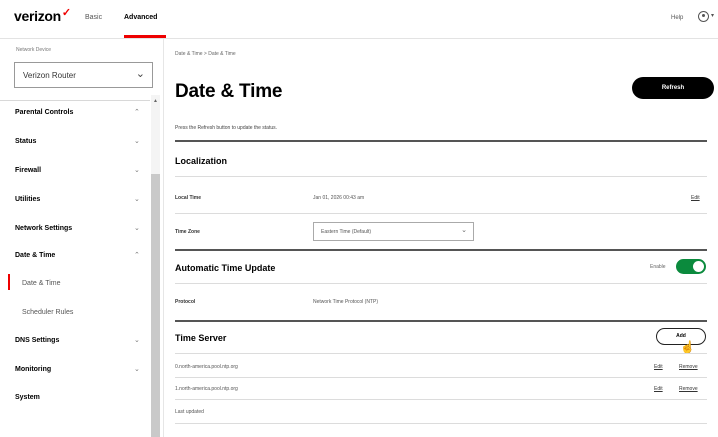 The image size is (718, 437). I want to click on device-label: Network Device, so click(34, 50).